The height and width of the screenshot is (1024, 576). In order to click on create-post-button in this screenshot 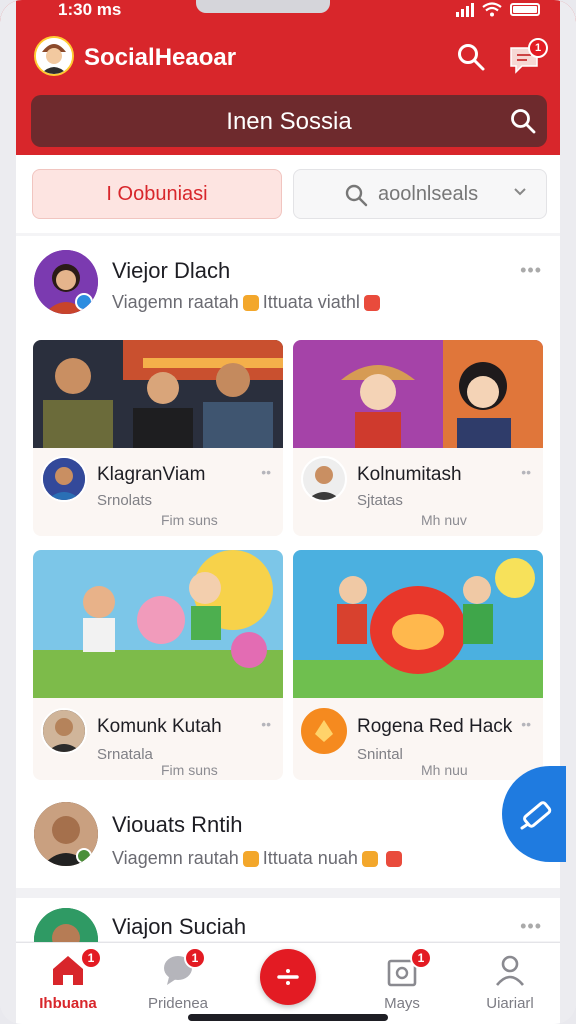, I will do `click(288, 977)`.